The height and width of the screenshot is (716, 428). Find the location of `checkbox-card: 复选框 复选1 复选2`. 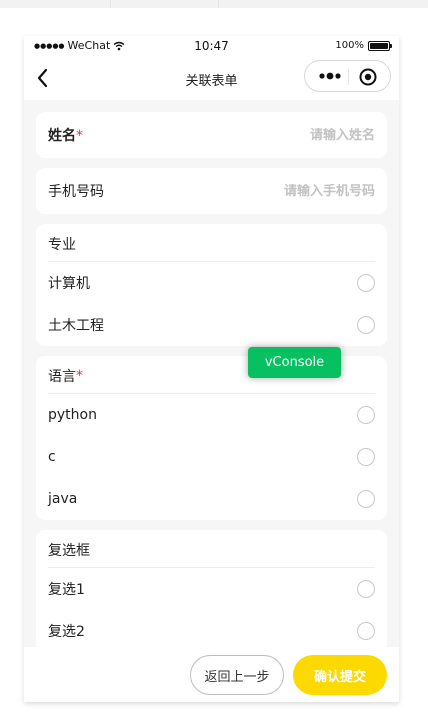

checkbox-card: 复选框 复选1 复选2 is located at coordinates (211, 591).